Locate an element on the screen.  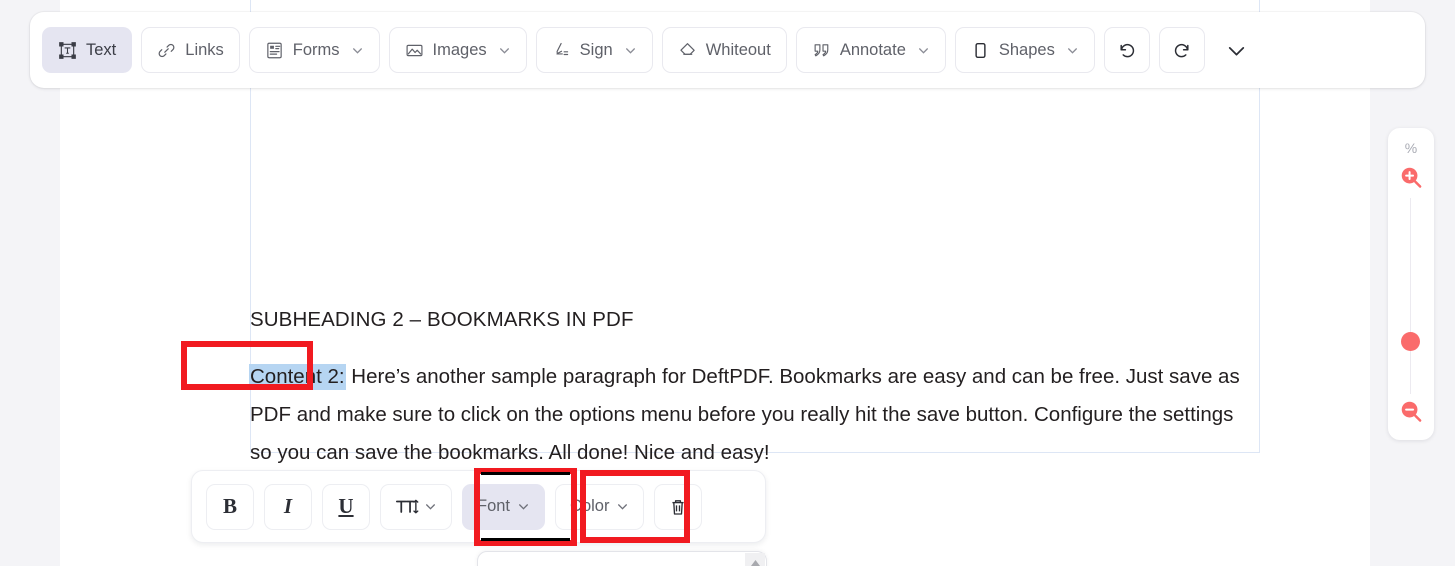
zoom-slider-handle is located at coordinates (1410, 341).